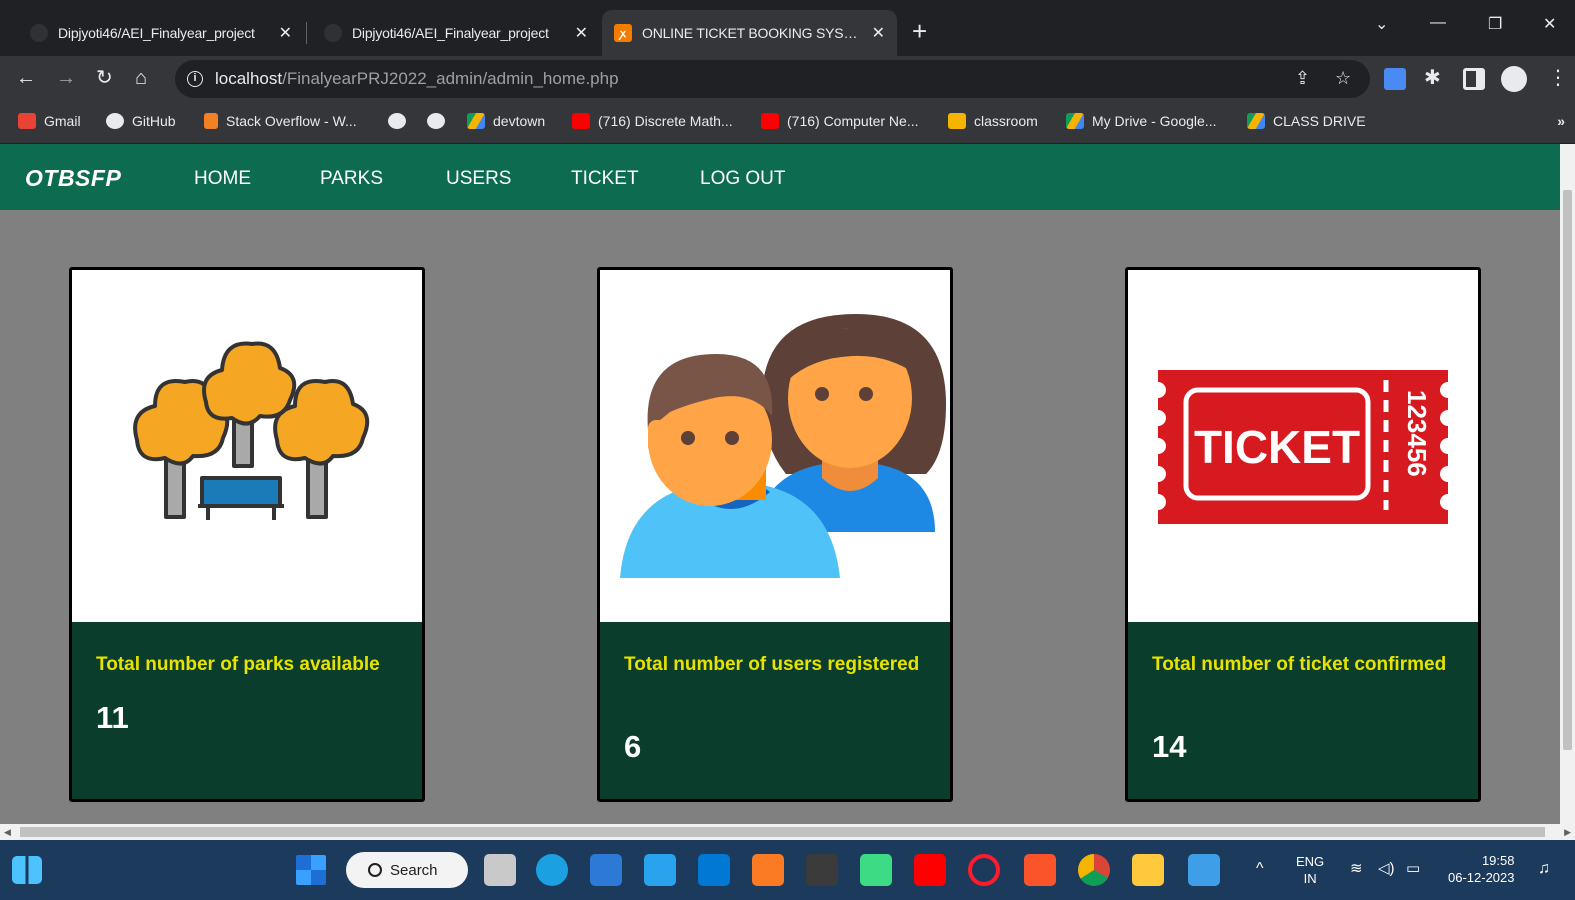  Describe the element at coordinates (775, 446) in the screenshot. I see `users-illustration` at that location.